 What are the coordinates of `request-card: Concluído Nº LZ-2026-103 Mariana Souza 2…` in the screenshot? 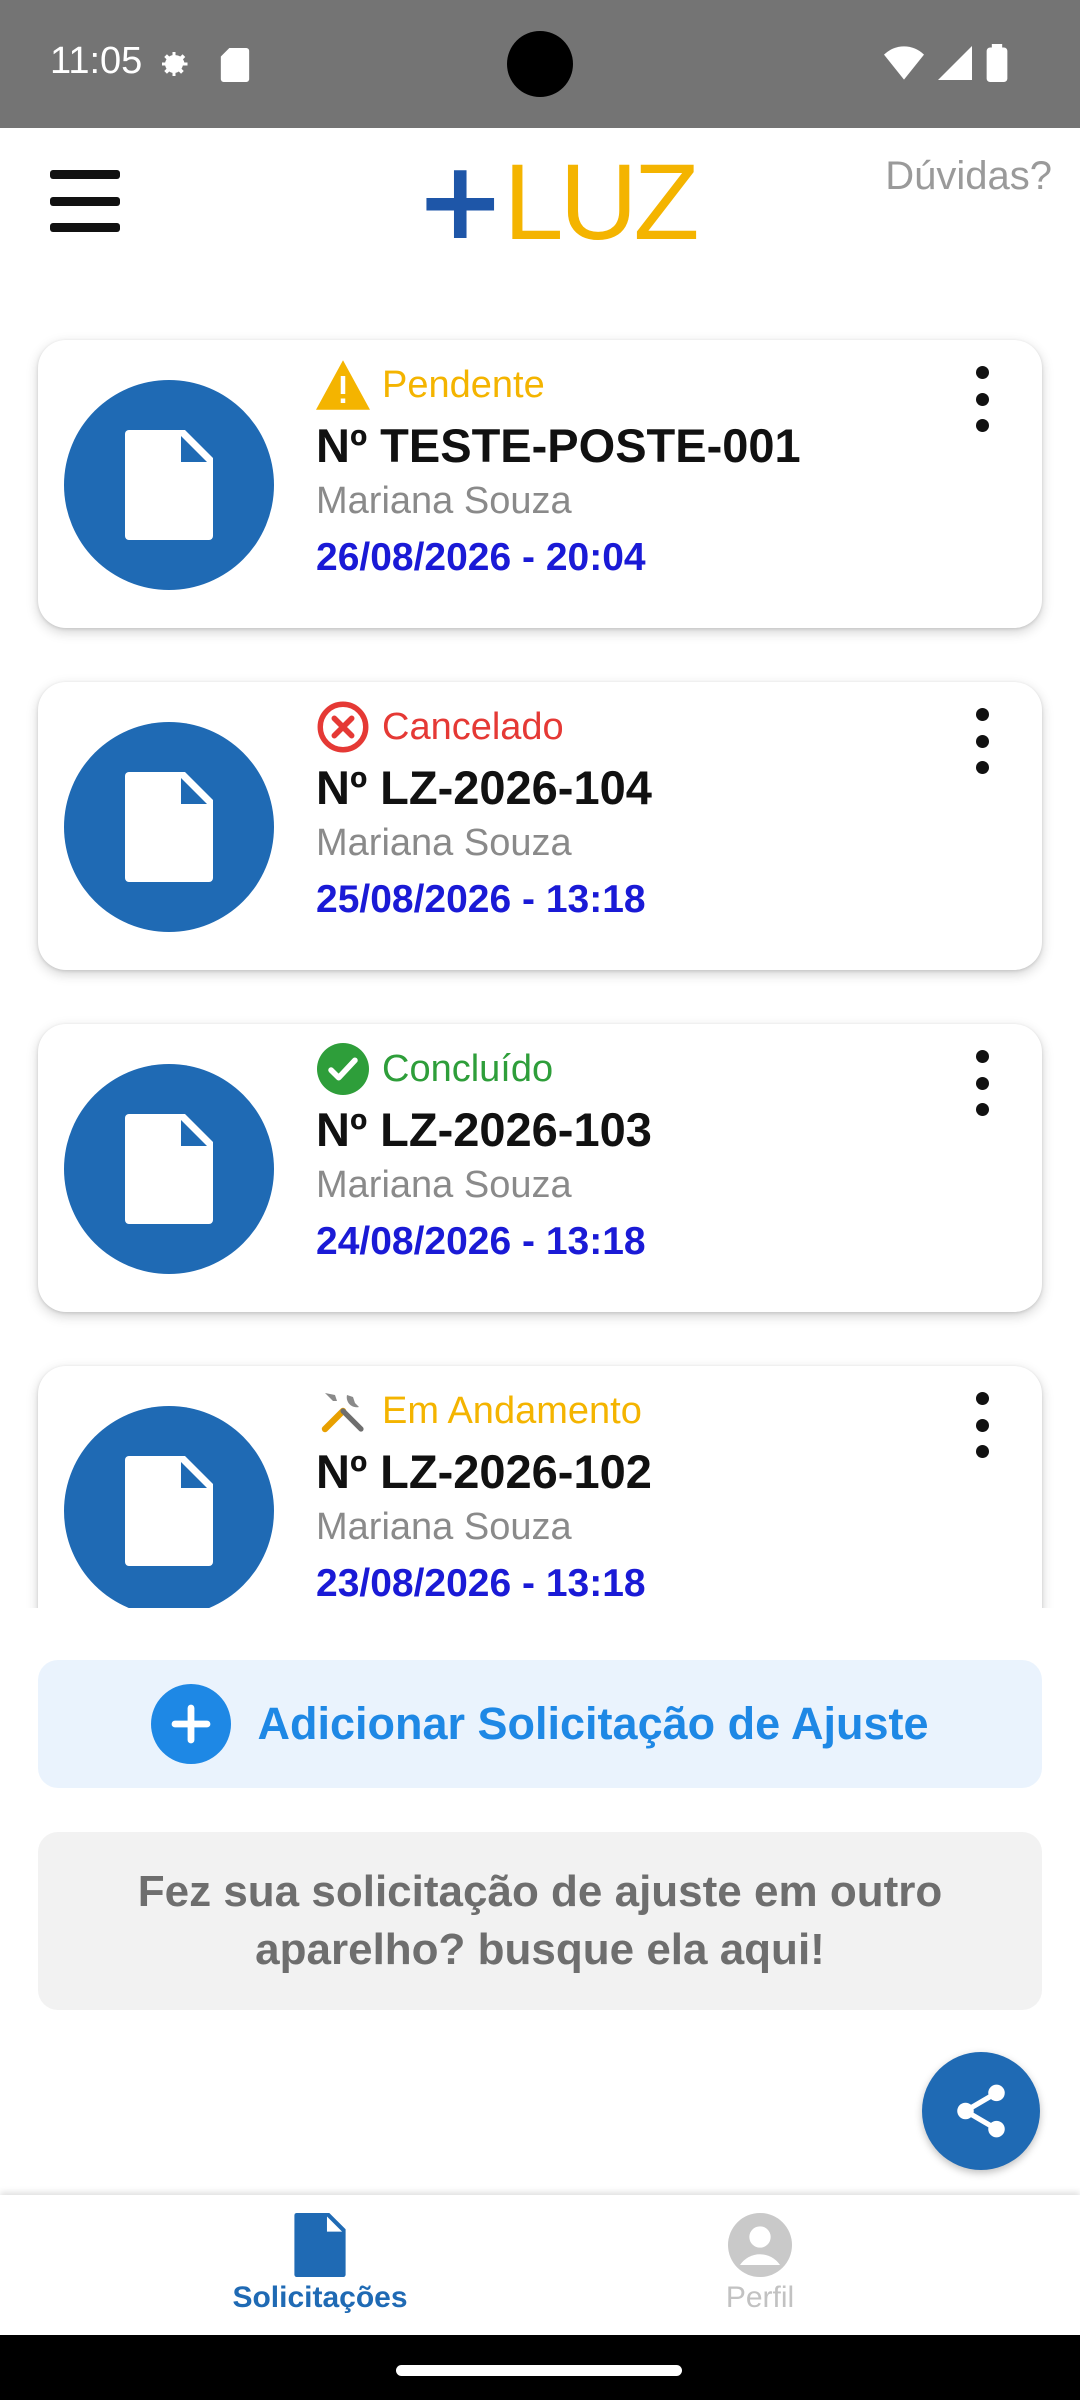 It's located at (540, 1168).